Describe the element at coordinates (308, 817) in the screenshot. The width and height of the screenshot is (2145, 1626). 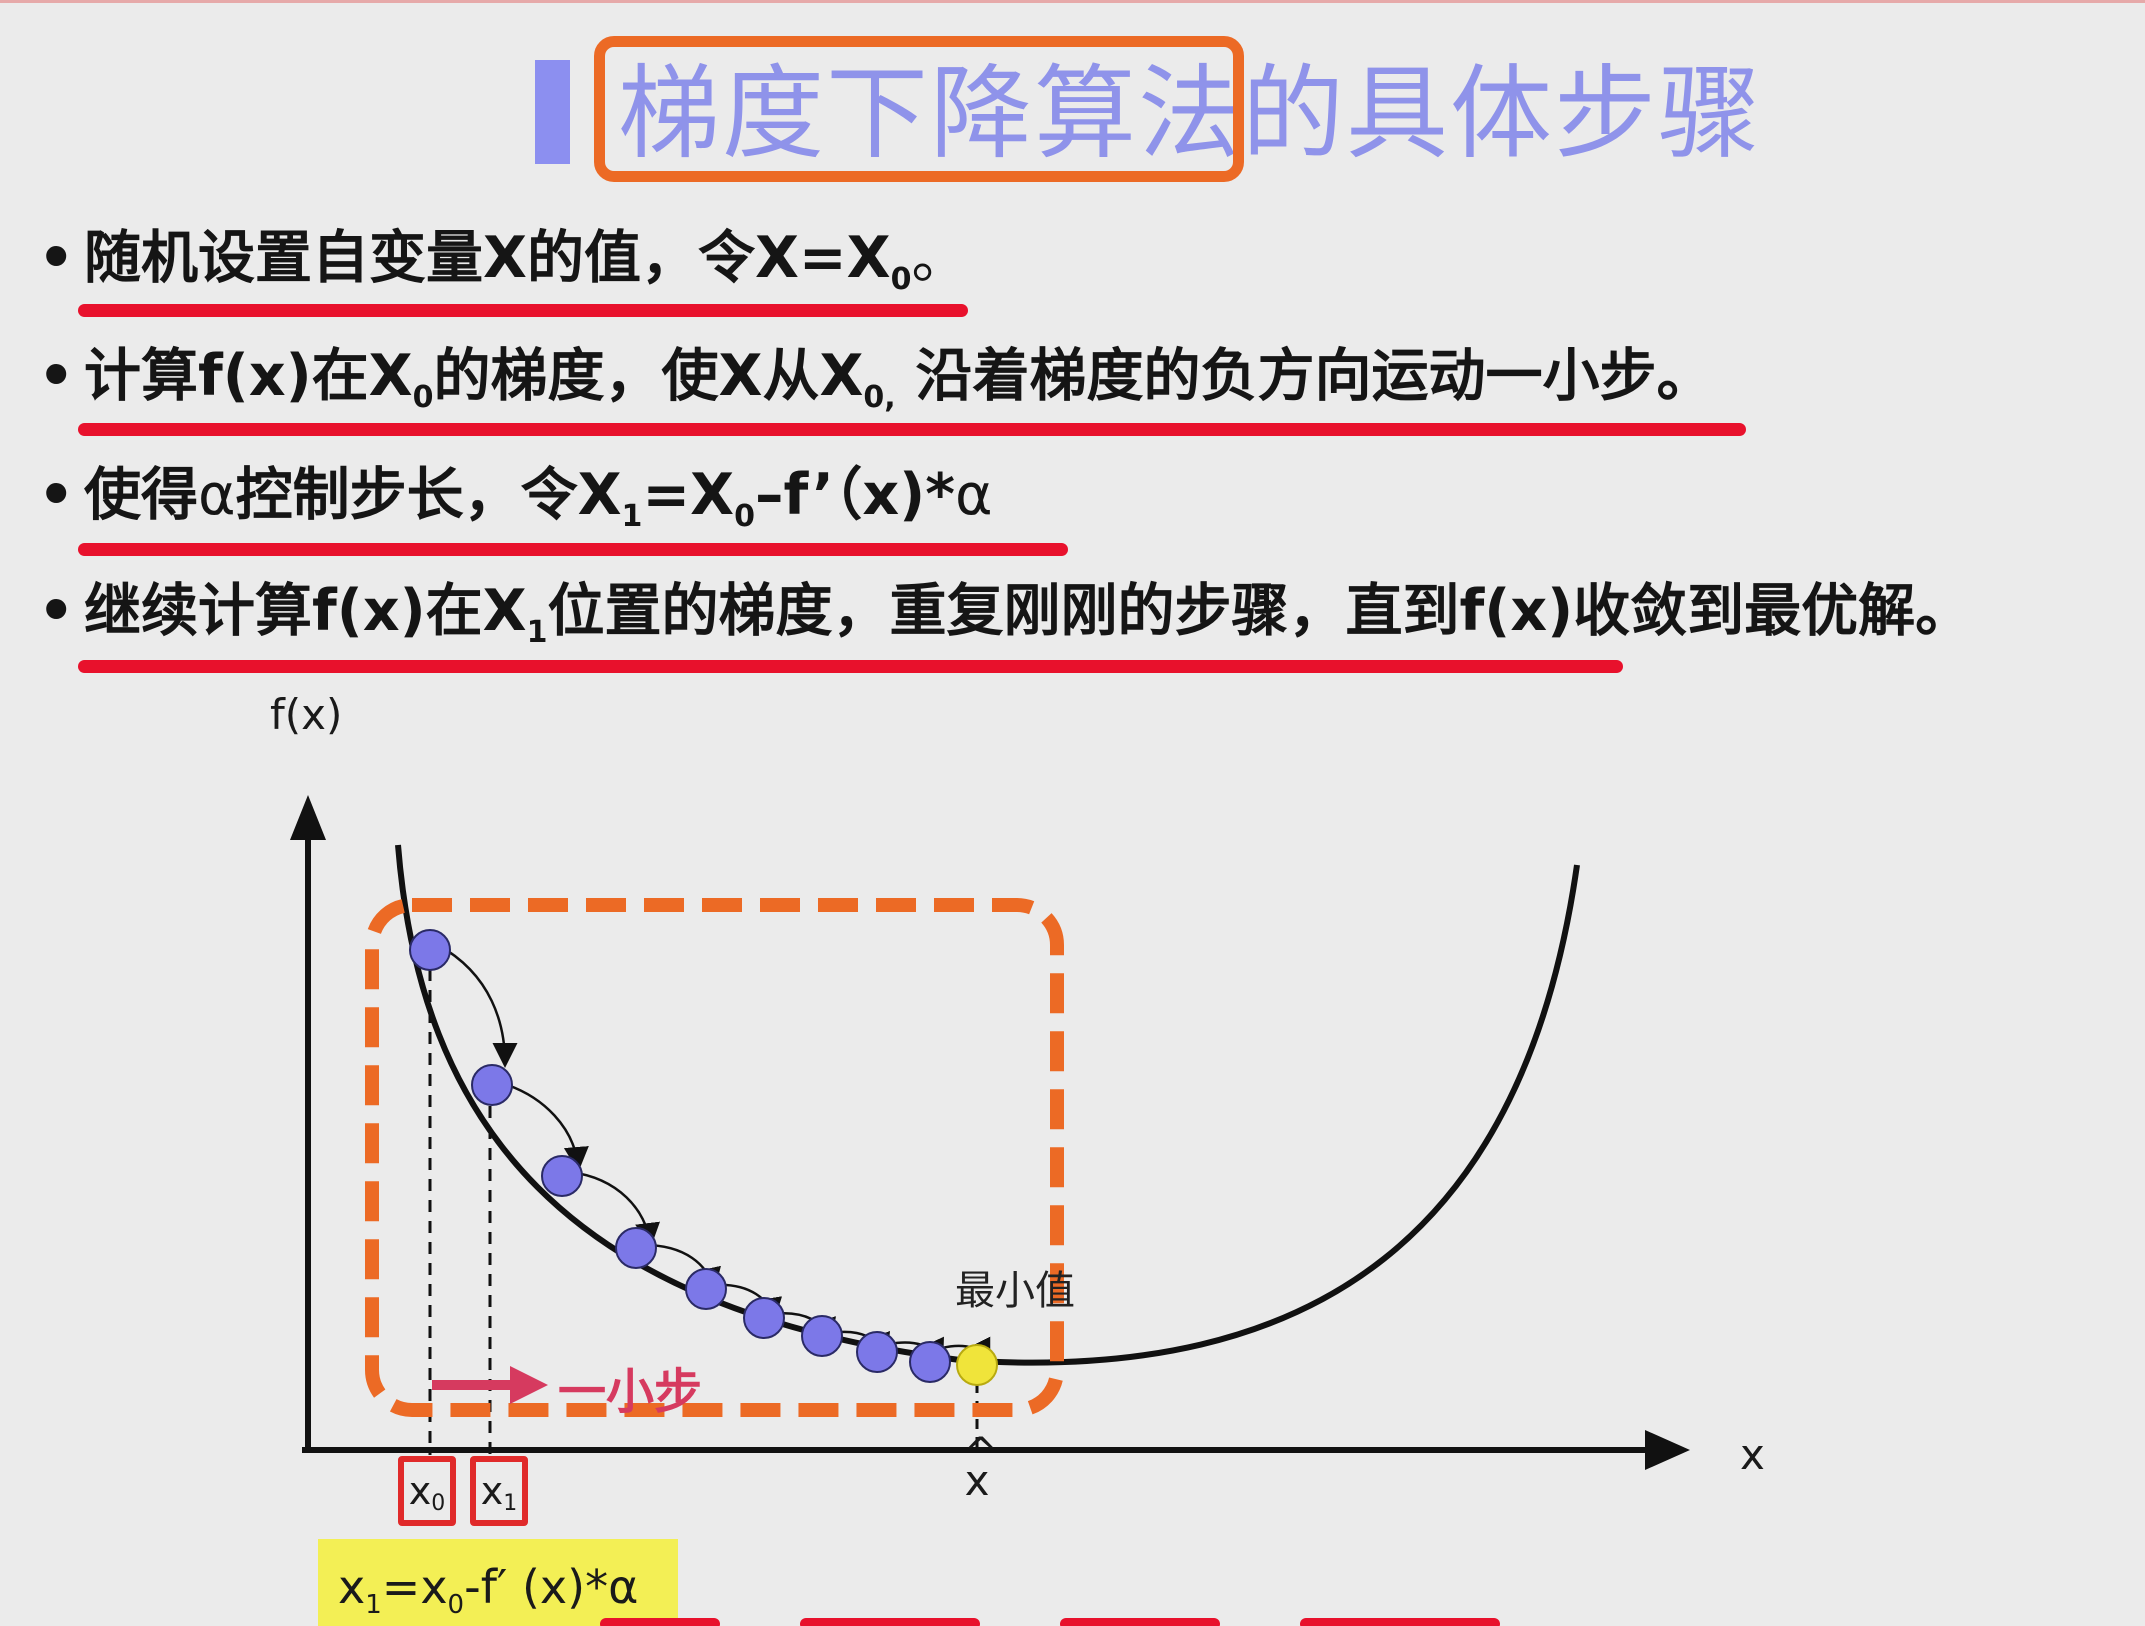
I see `y-axis-arrow-icon` at that location.